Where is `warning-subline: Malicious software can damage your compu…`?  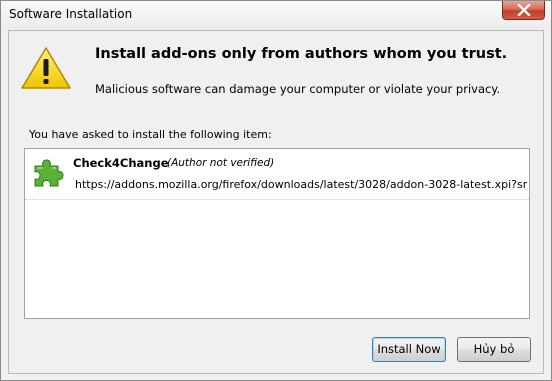
warning-subline: Malicious software can damage your compu… is located at coordinates (298, 89).